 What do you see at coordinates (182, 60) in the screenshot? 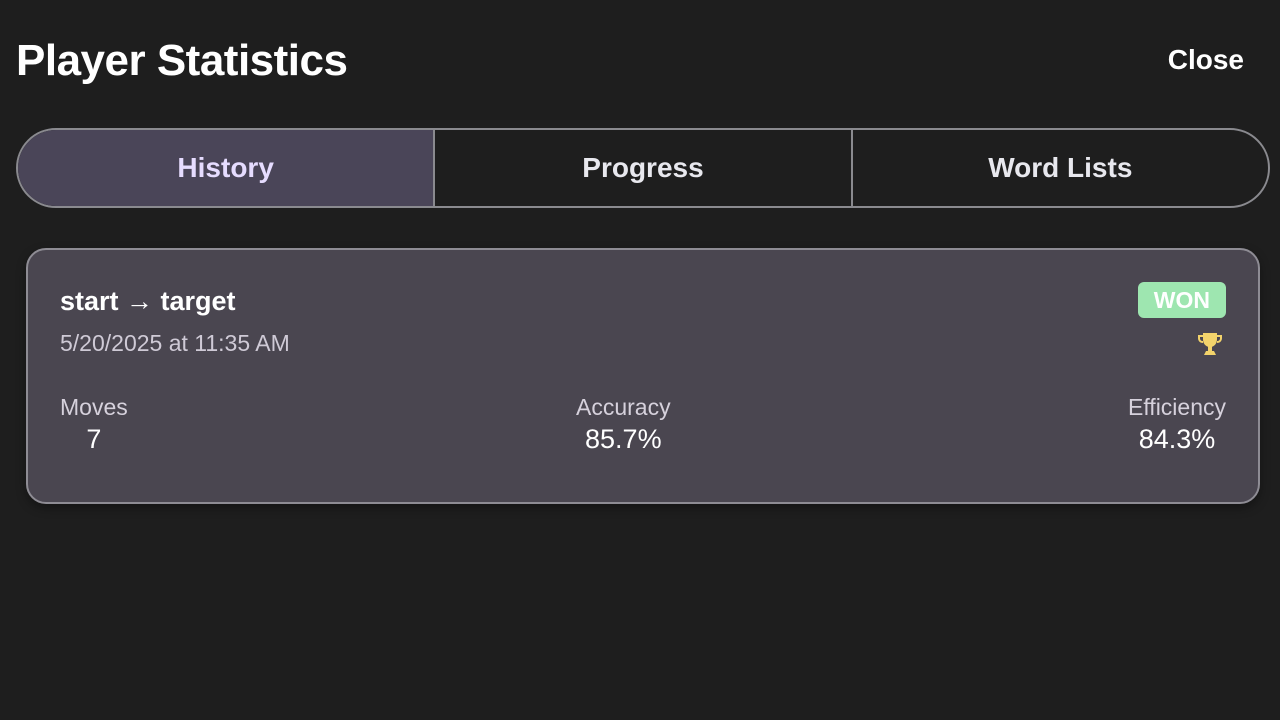
I see `page-title: Player Statistics` at bounding box center [182, 60].